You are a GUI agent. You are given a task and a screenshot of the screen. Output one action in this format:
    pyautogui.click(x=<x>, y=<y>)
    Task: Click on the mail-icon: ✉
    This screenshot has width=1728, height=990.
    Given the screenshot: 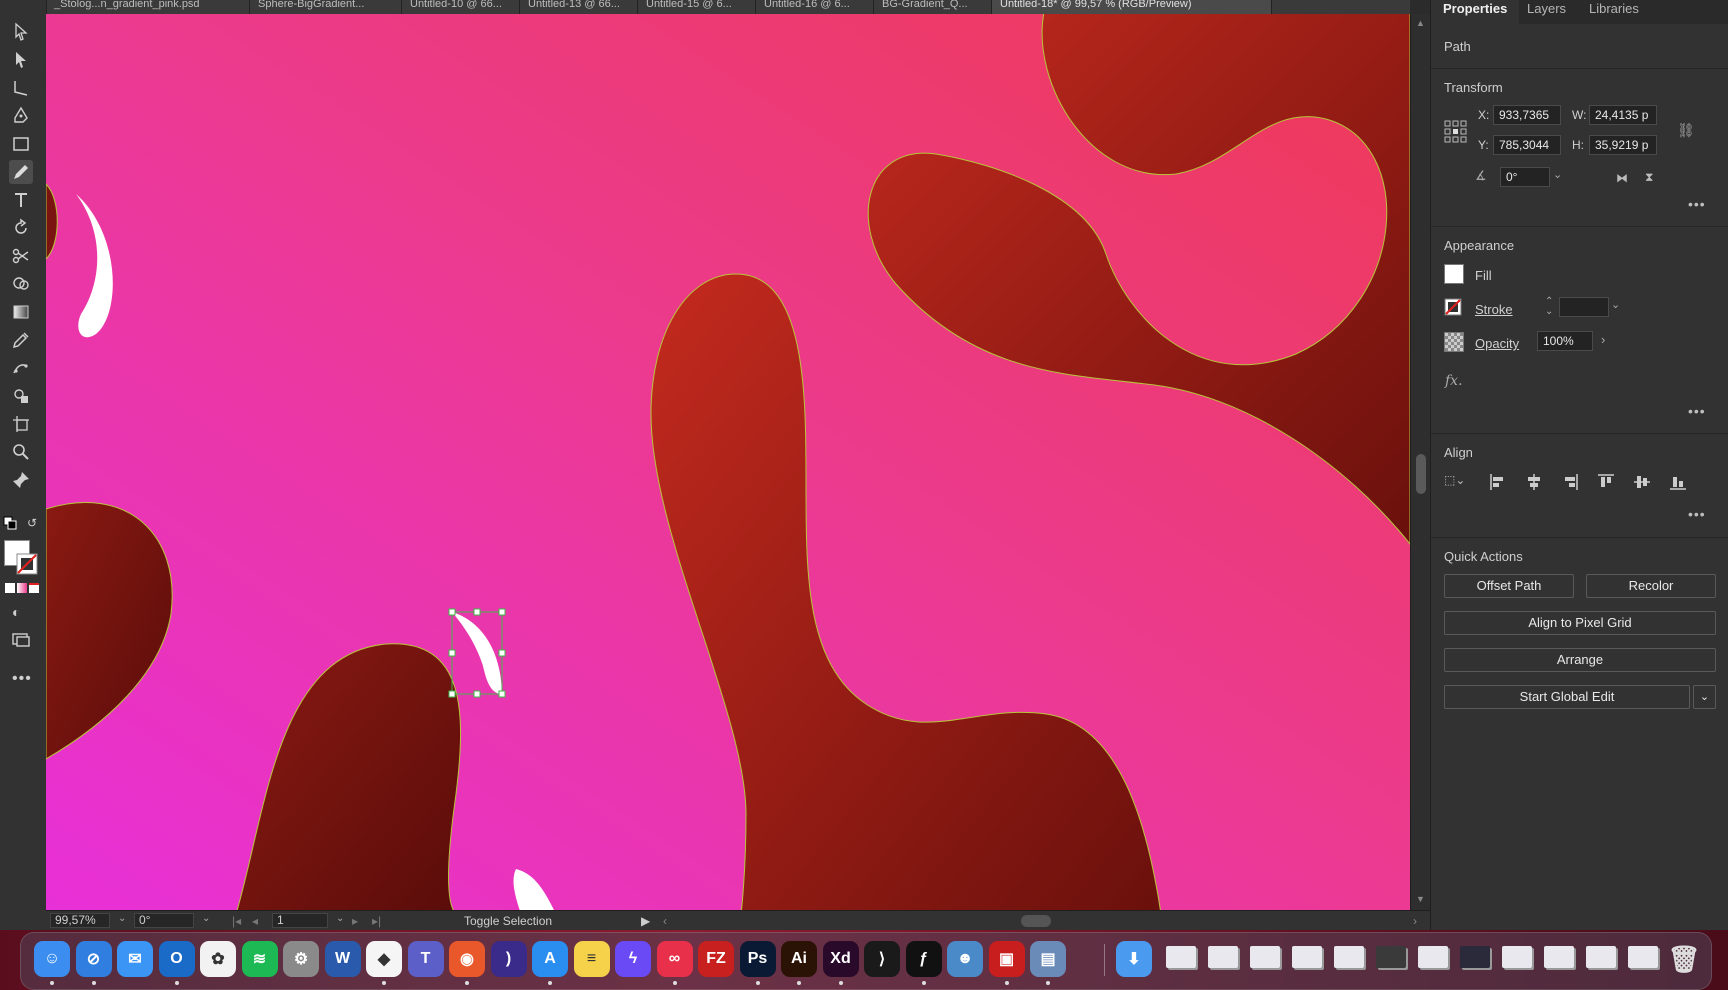 What is the action you would take?
    pyautogui.click(x=135, y=959)
    